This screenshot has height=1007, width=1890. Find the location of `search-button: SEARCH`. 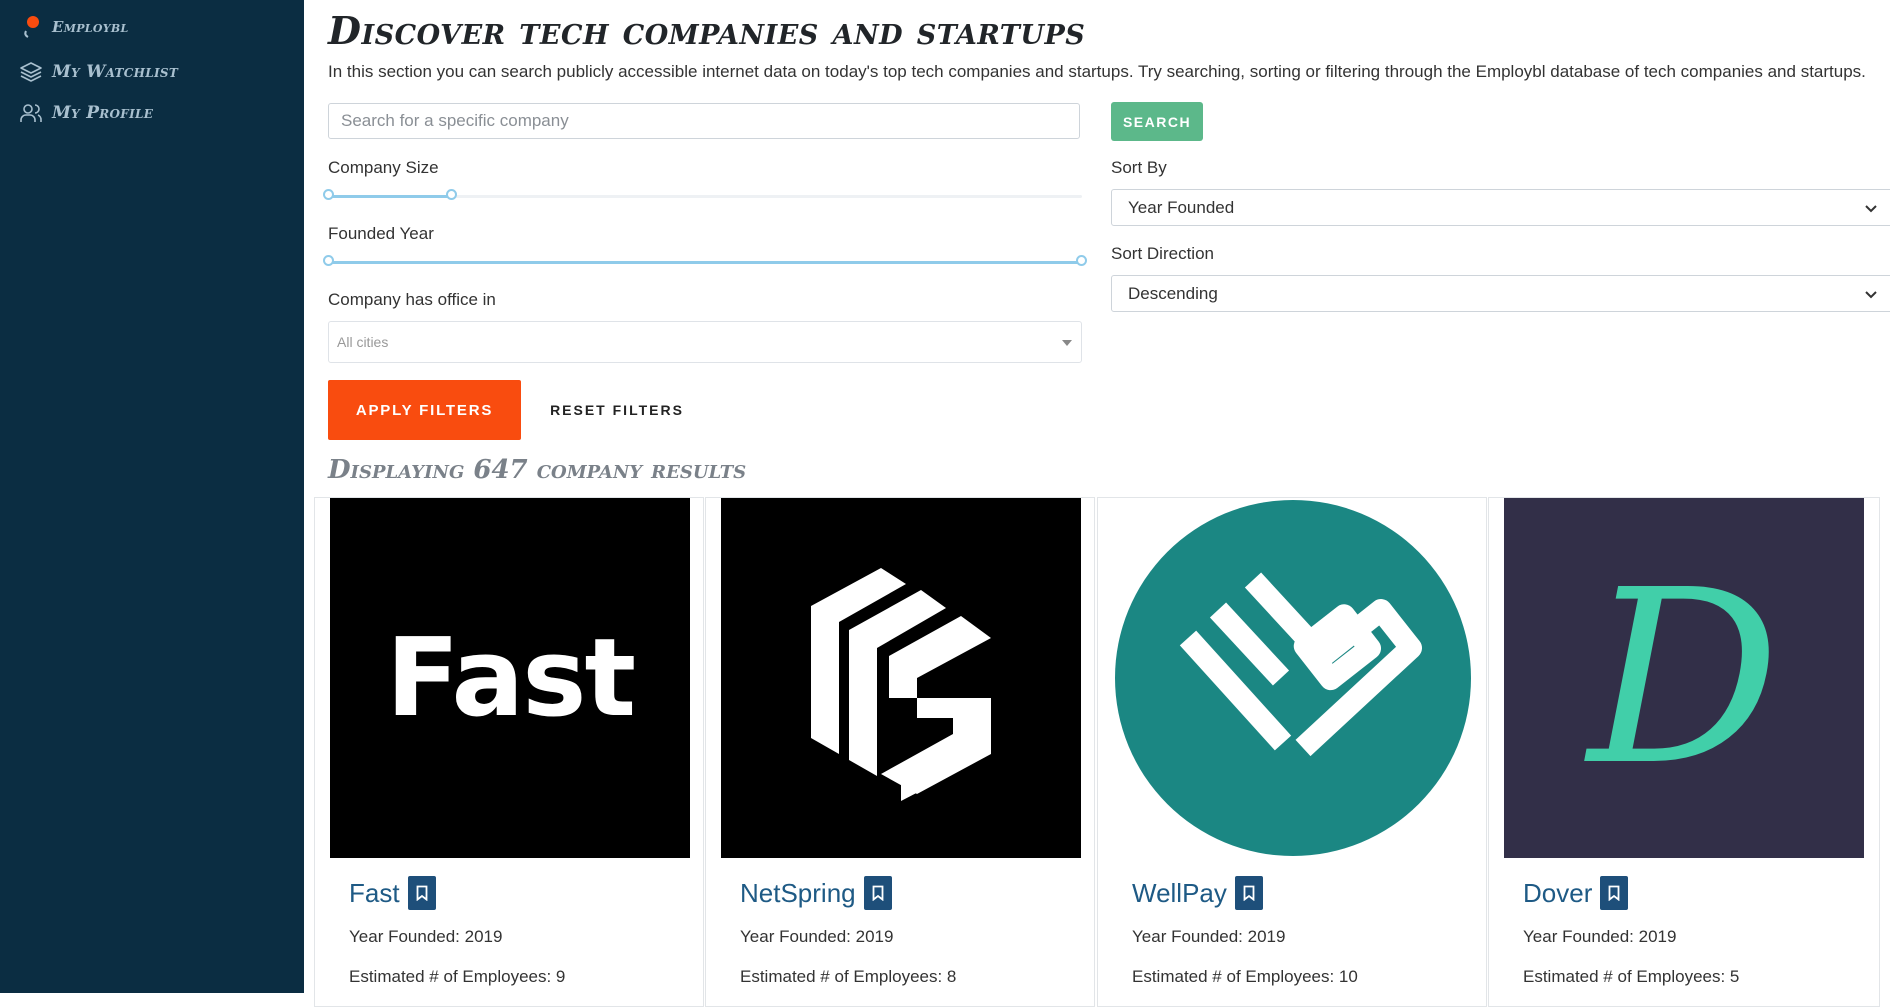

search-button: SEARCH is located at coordinates (1157, 121).